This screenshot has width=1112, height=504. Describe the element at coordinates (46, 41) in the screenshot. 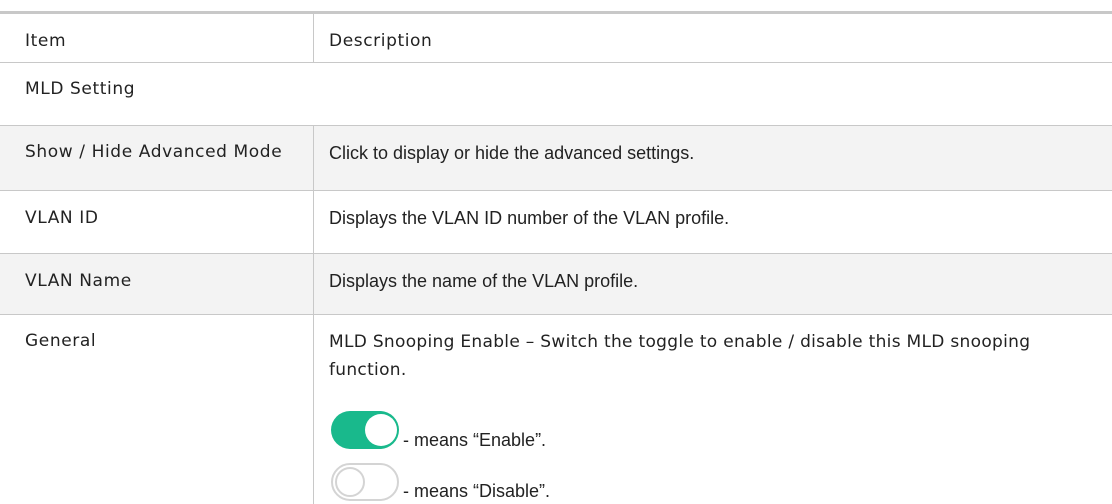

I see `header-item: Item` at that location.